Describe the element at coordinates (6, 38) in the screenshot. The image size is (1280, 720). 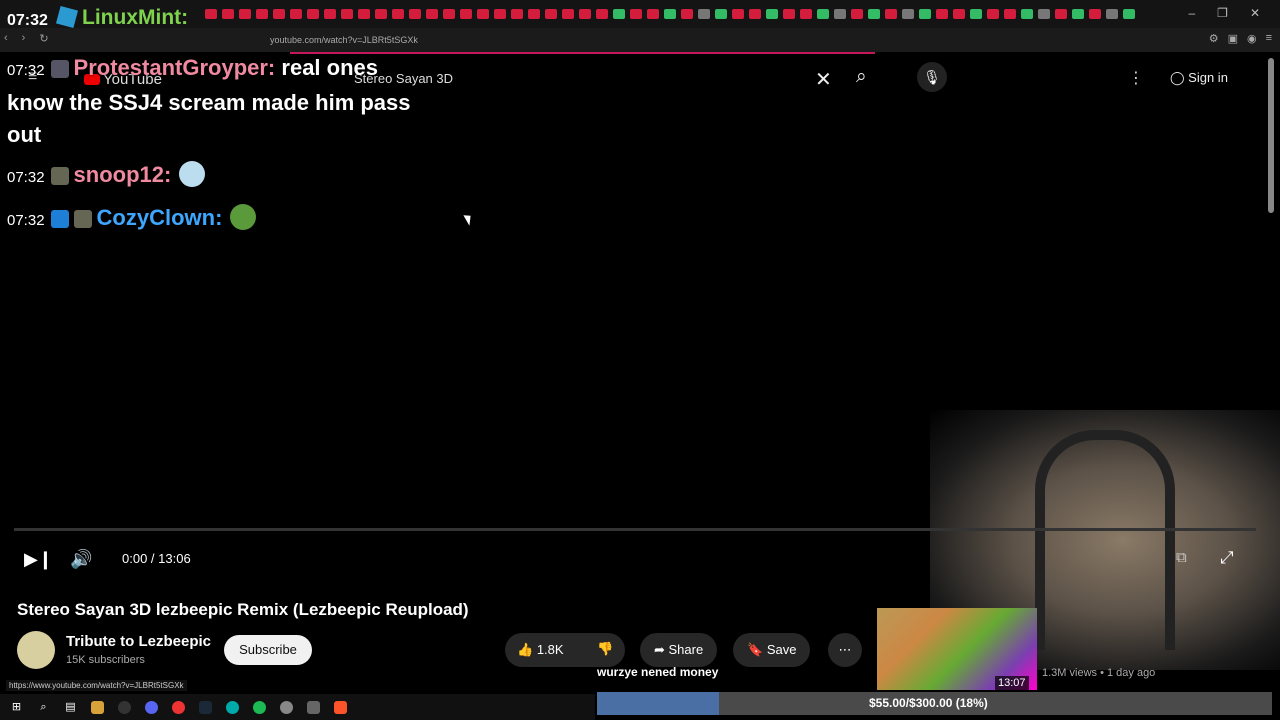
I see `back-icon: ‹` at that location.